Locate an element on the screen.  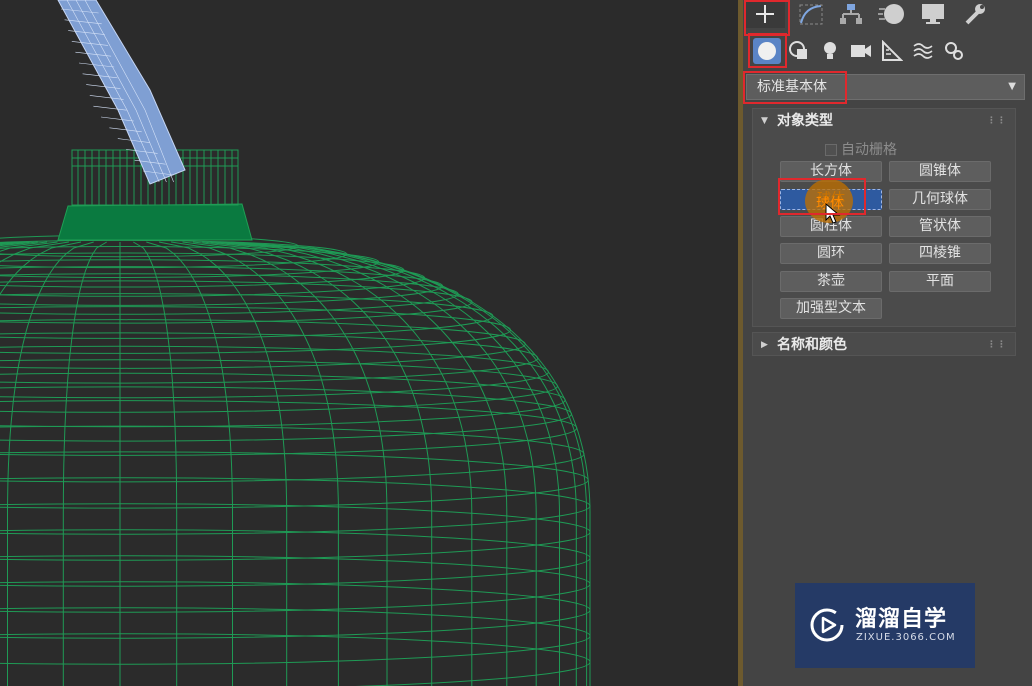
helpers-subtab is located at coordinates (892, 51).